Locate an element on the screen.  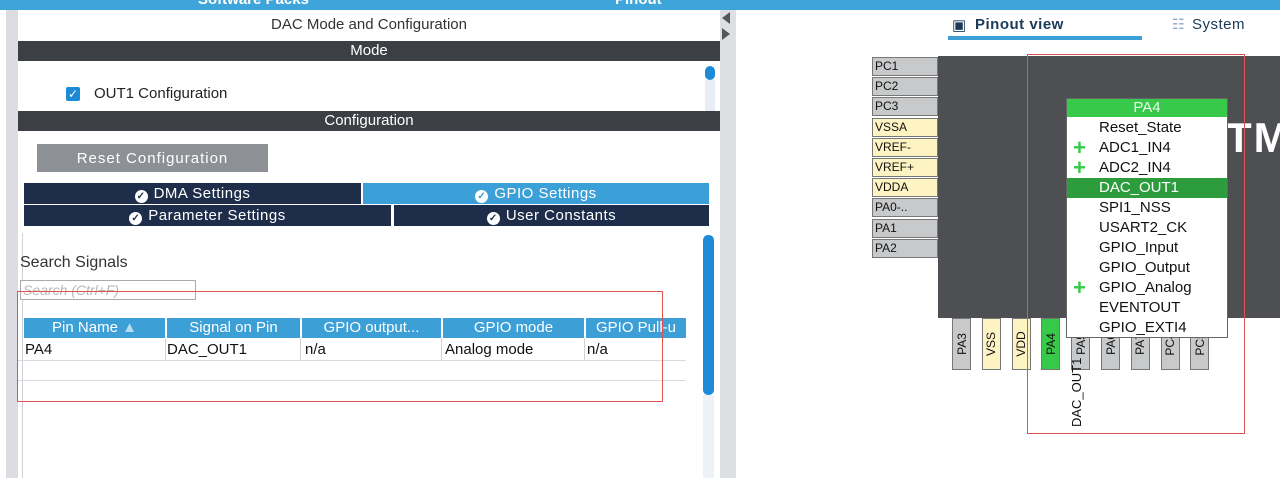
system-view-icon: ☷ is located at coordinates (1178, 24).